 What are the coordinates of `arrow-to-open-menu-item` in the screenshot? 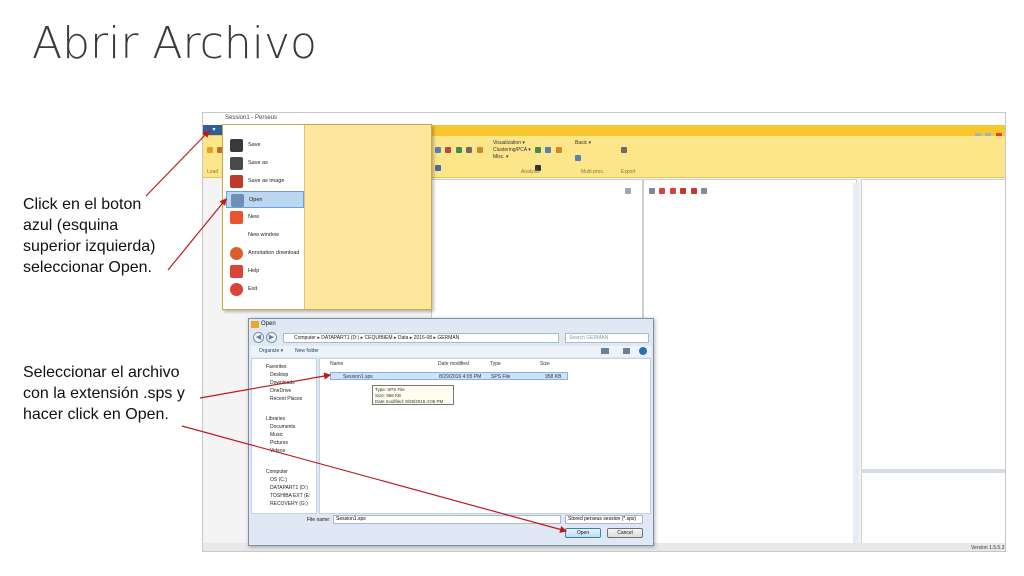 It's located at (197, 234).